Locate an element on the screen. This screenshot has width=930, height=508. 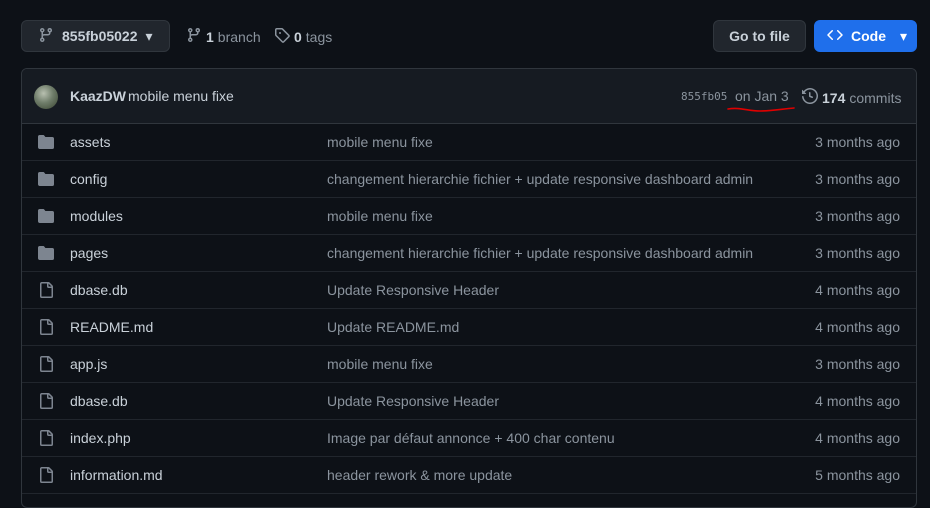
commit-message: mobile menu fixe is located at coordinates (181, 96).